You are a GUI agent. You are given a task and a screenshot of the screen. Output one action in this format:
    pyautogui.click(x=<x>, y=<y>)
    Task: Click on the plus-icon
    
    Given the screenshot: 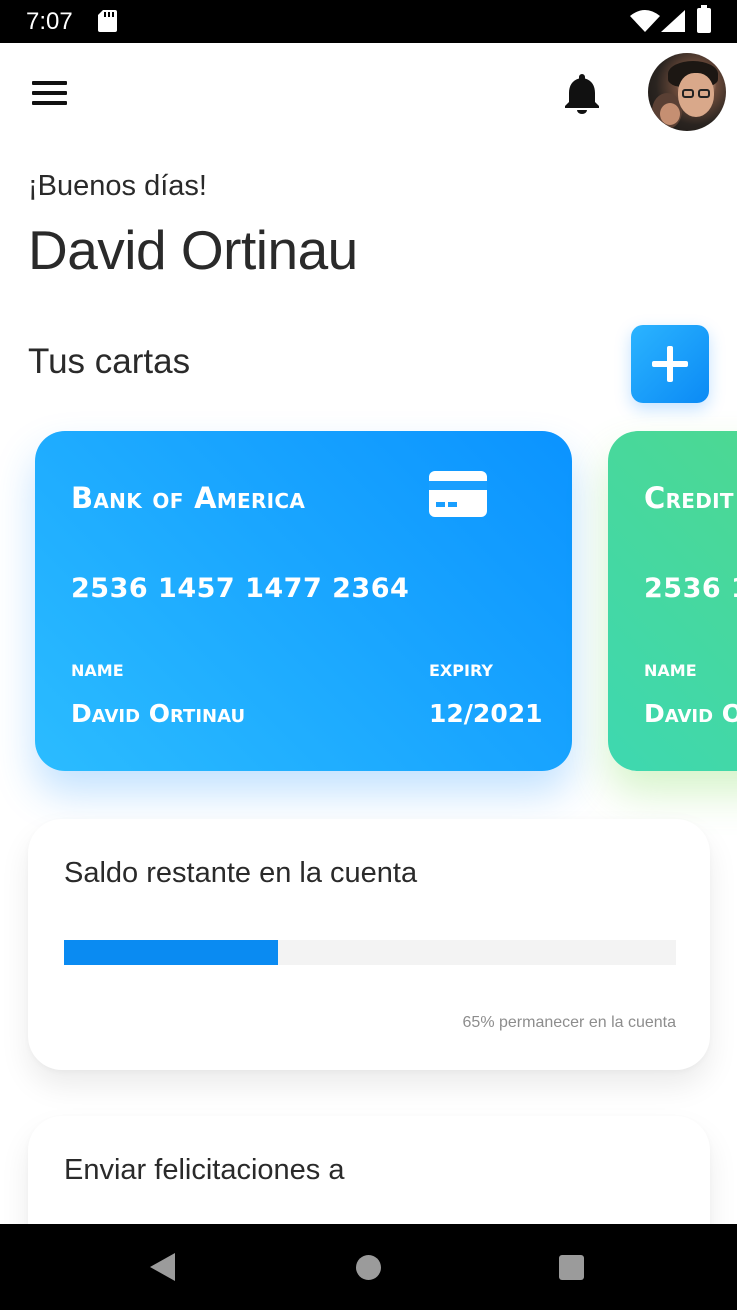 What is the action you would take?
    pyautogui.click(x=670, y=364)
    